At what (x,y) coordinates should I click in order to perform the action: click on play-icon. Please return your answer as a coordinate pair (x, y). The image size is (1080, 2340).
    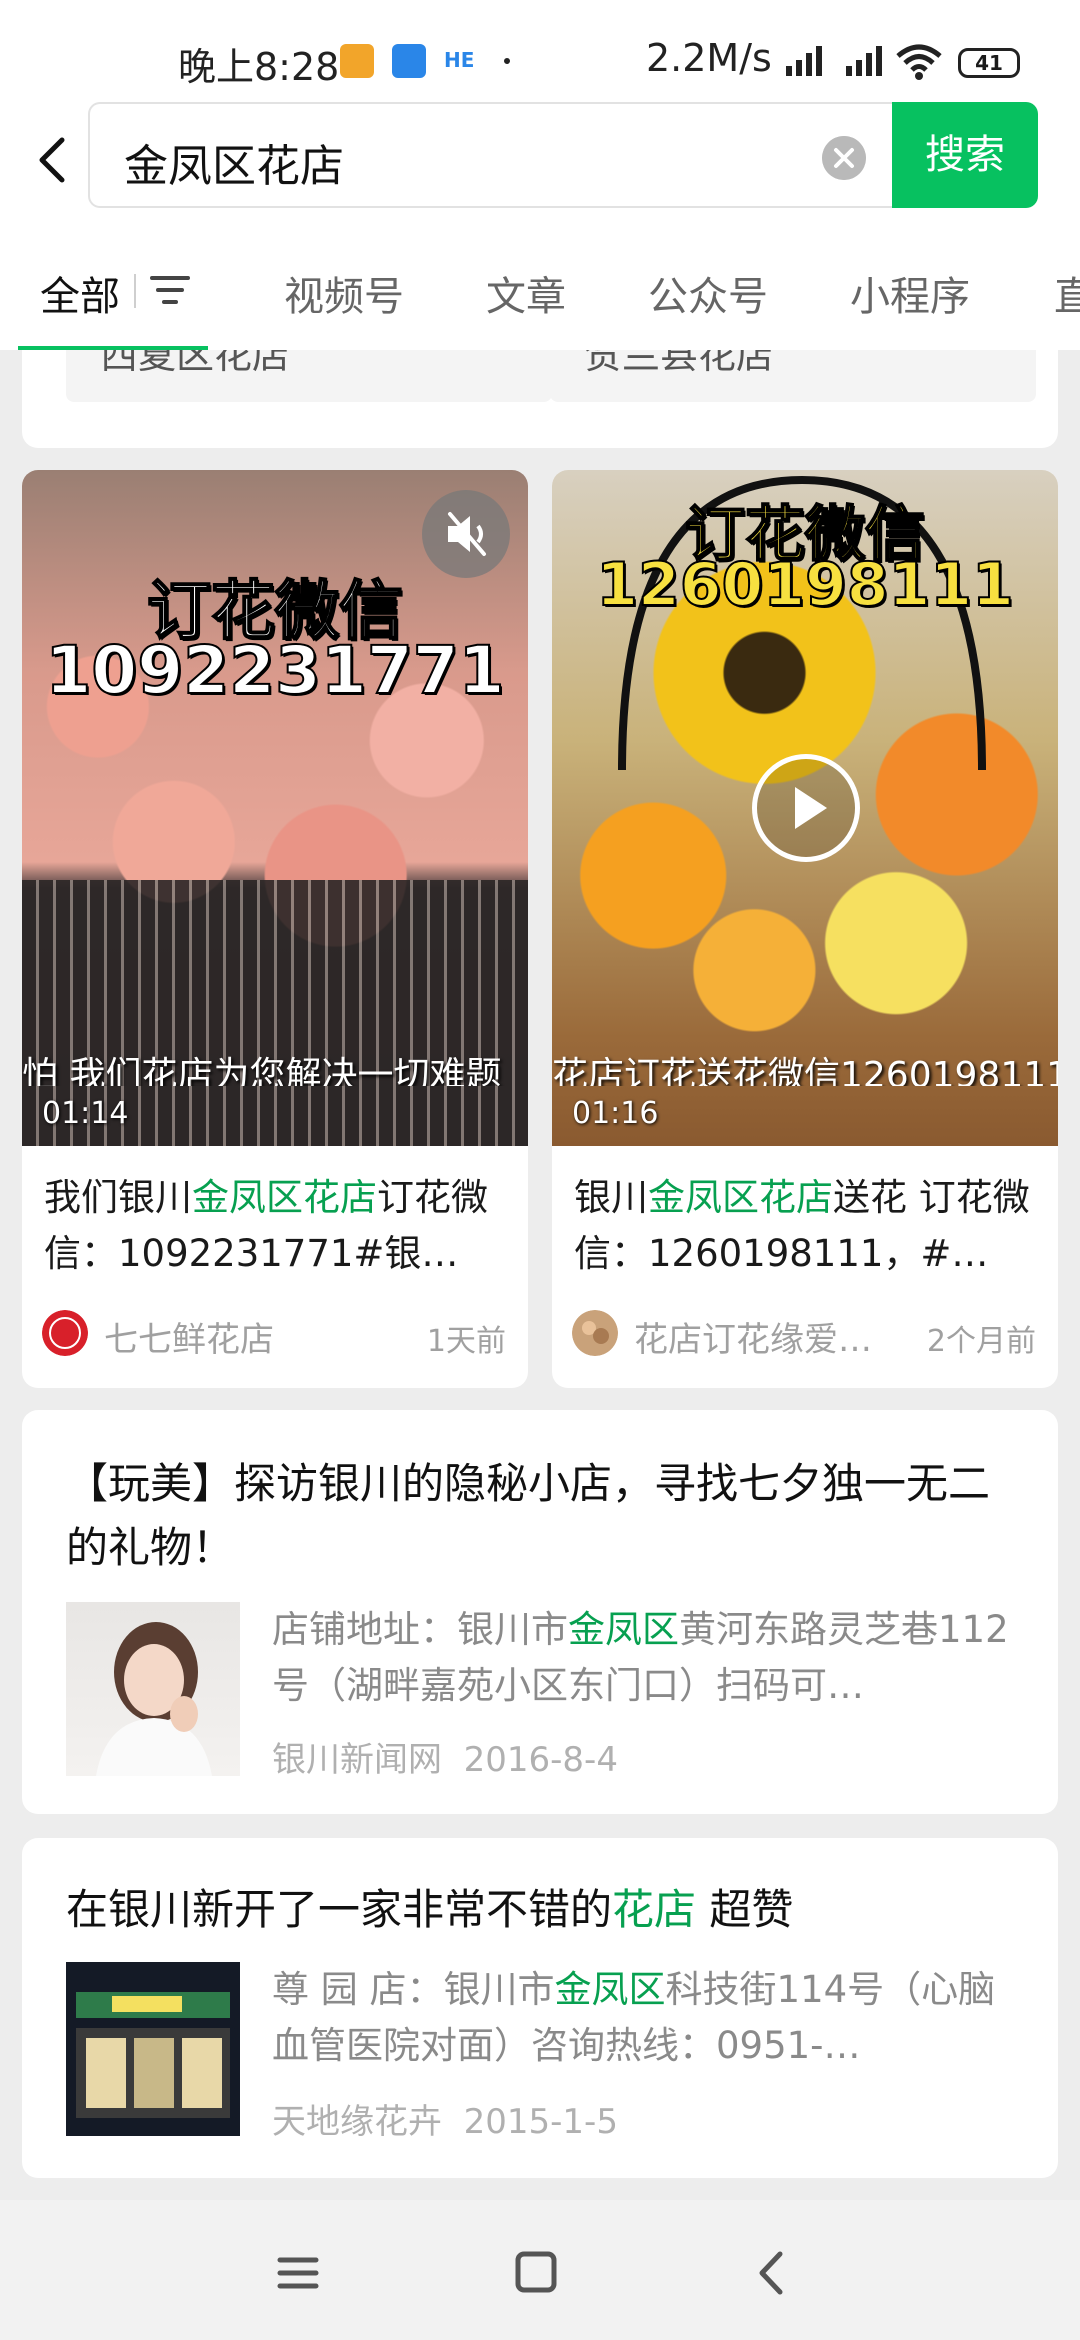
    Looking at the image, I should click on (811, 808).